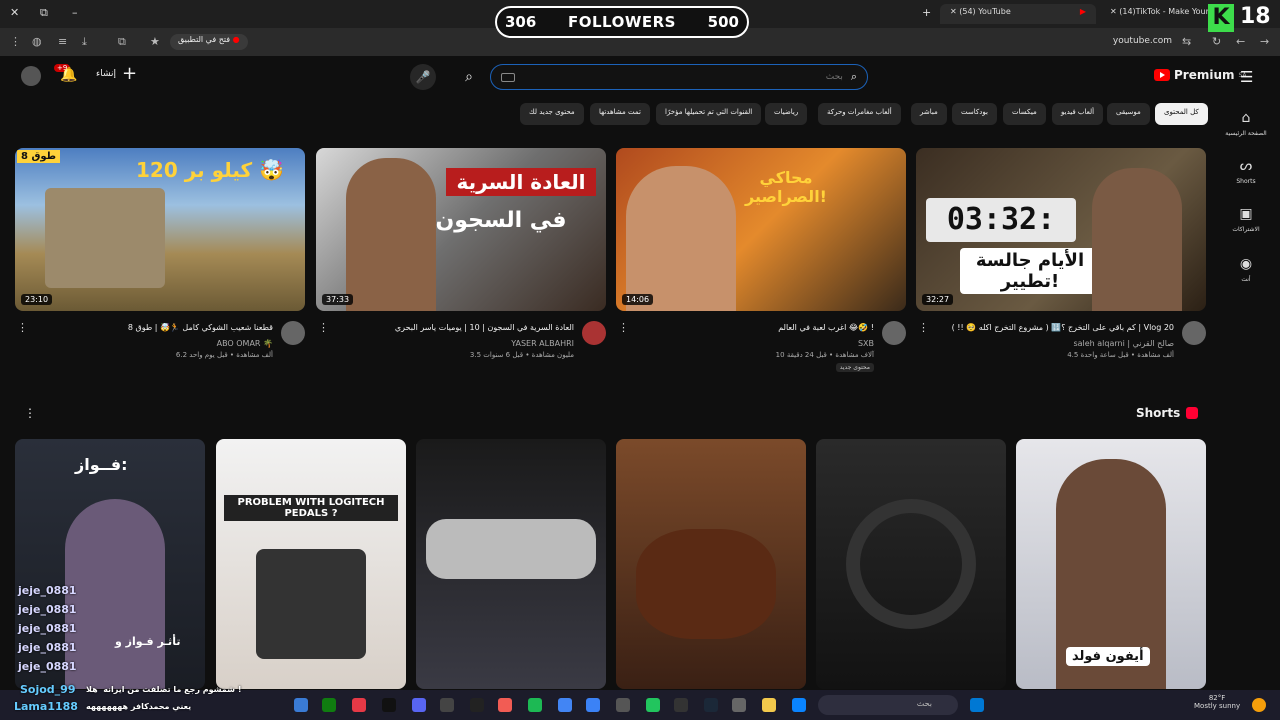 This screenshot has height=720, width=1280. What do you see at coordinates (786, 187) in the screenshot?
I see `thumbnail-text: محاكي الصراصير!` at bounding box center [786, 187].